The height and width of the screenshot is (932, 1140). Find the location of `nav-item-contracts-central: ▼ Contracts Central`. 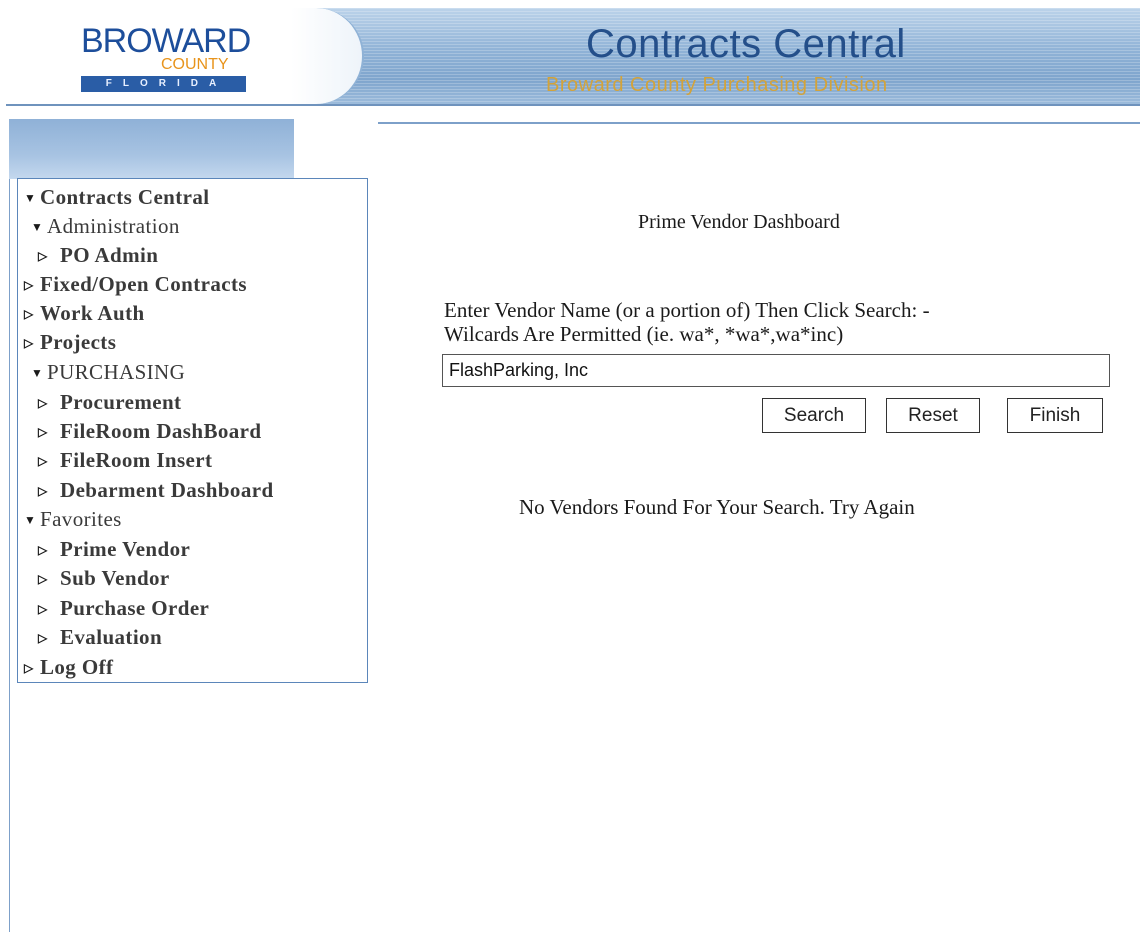

nav-item-contracts-central: ▼ Contracts Central is located at coordinates (117, 197).